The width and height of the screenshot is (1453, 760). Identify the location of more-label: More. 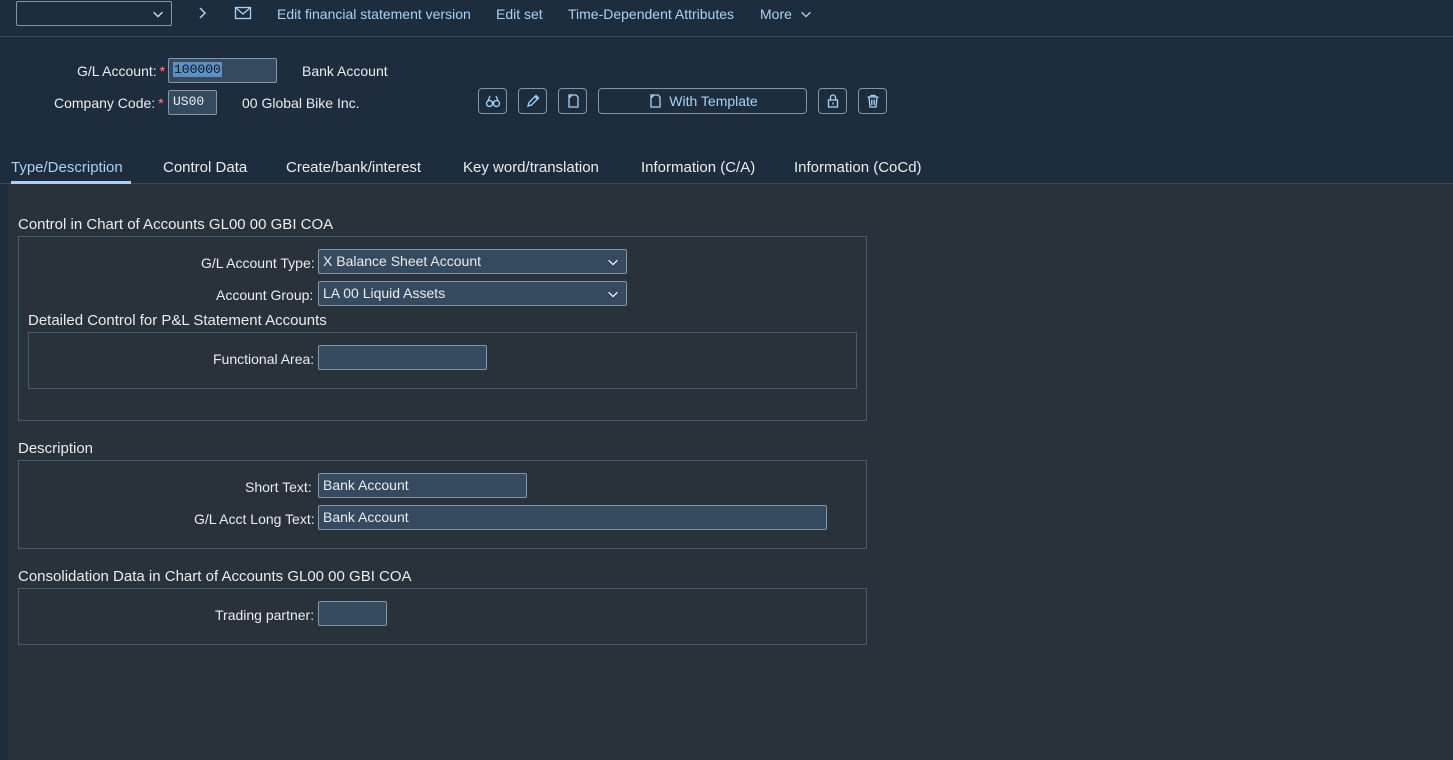
(776, 14).